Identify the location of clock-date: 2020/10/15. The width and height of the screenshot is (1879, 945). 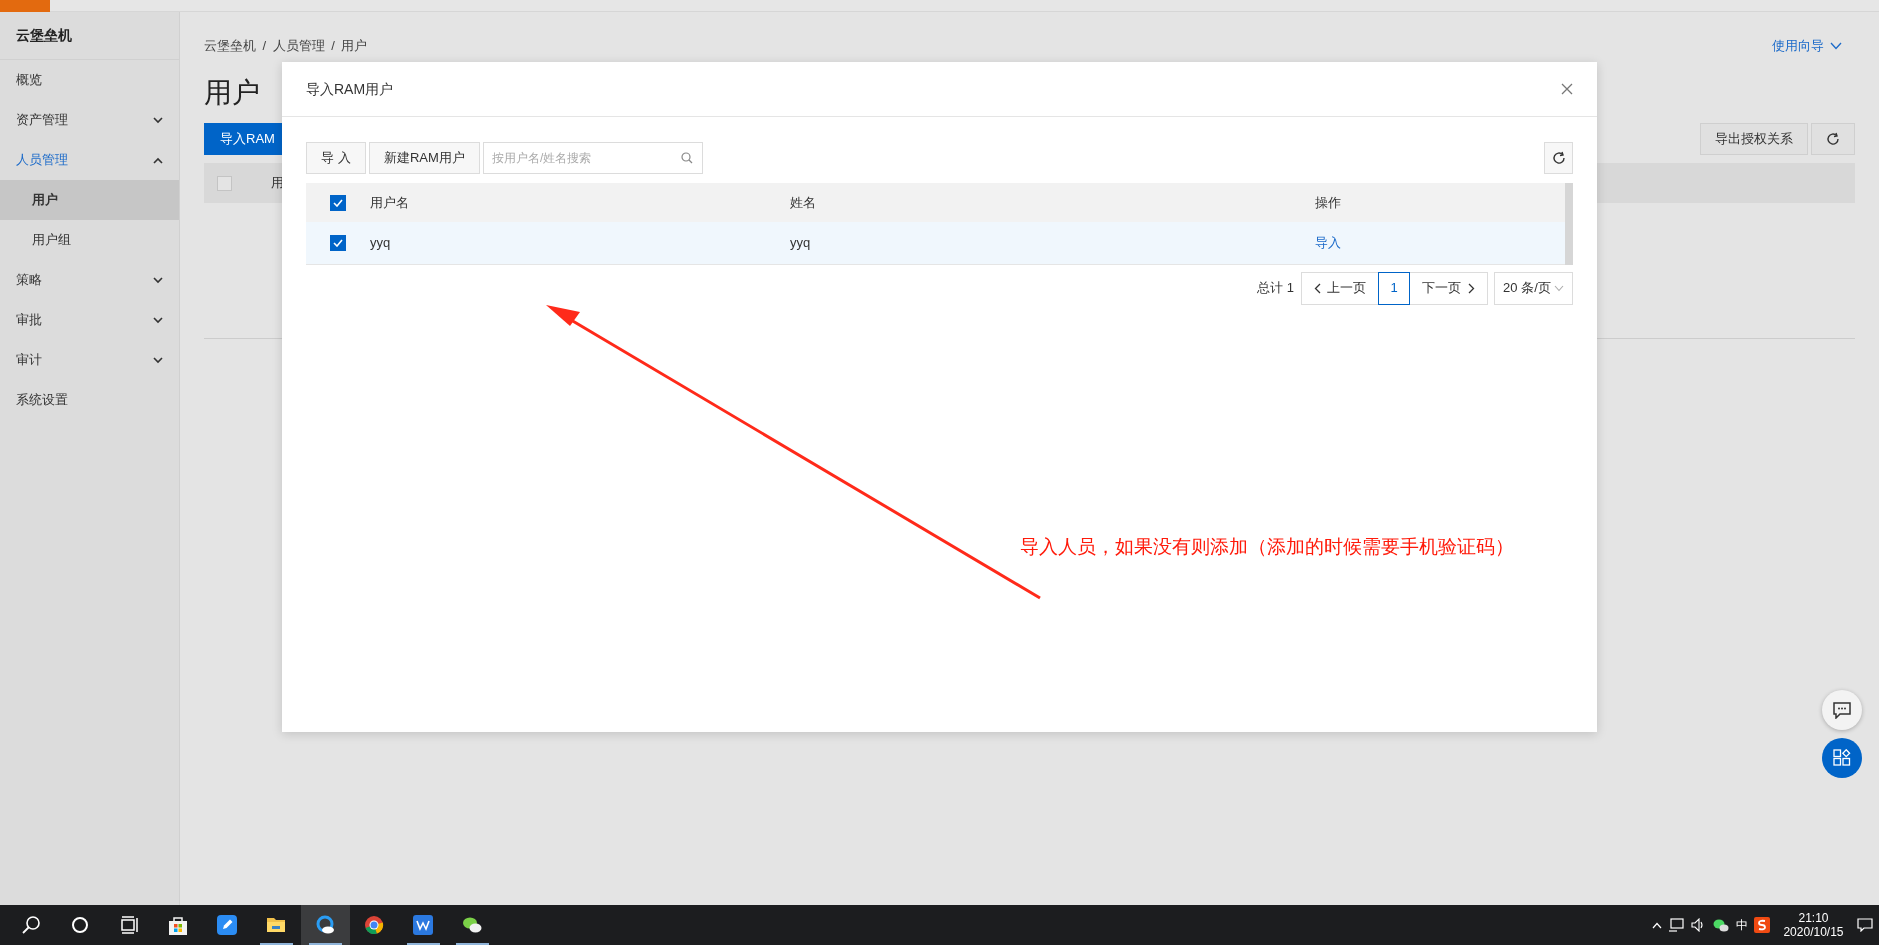
(1813, 932).